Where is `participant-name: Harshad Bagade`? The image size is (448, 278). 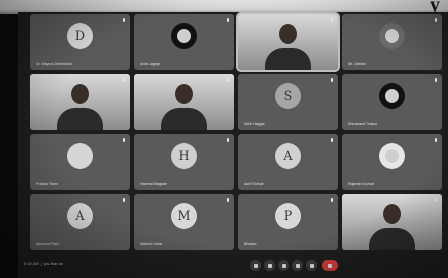
participant-name: Harshad Bagade is located at coordinates (153, 184).